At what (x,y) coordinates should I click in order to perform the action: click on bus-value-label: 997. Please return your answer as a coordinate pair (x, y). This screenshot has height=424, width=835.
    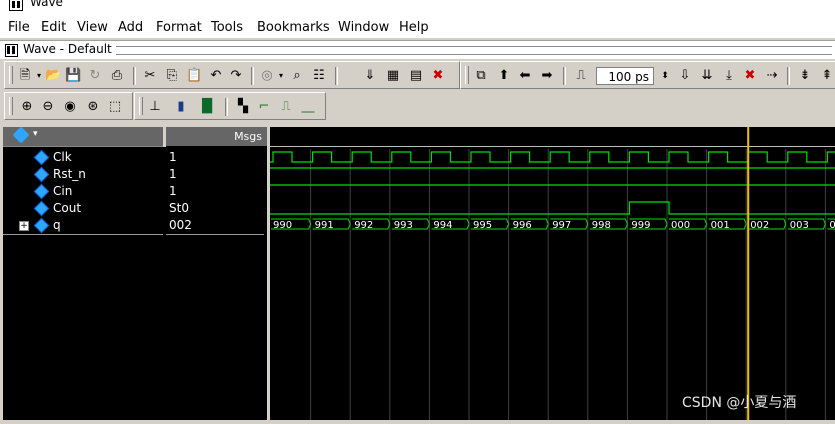
    Looking at the image, I should click on (561, 225).